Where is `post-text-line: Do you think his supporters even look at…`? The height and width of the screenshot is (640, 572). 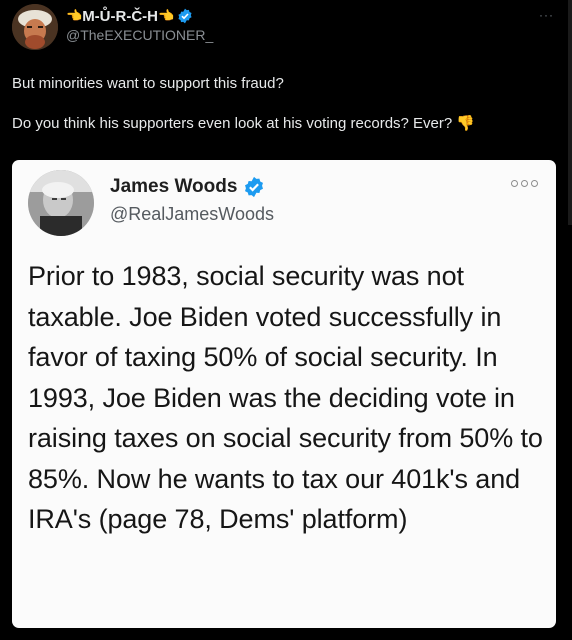
post-text-line: Do you think his supporters even look at… is located at coordinates (282, 124).